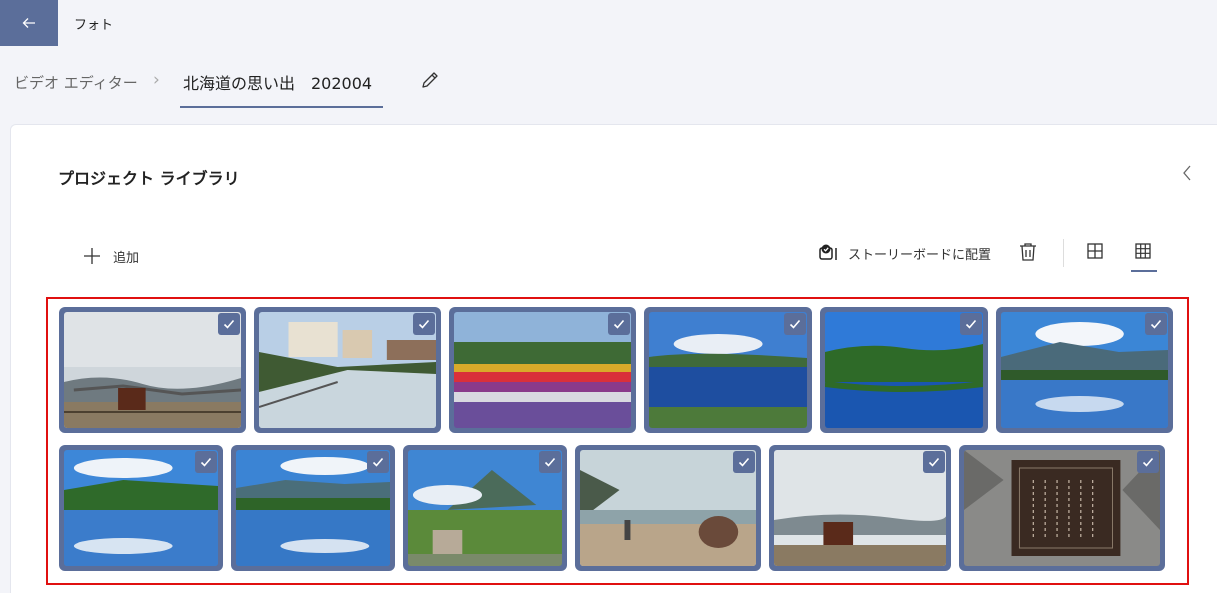 The width and height of the screenshot is (1217, 593). Describe the element at coordinates (149, 178) in the screenshot. I see `panel-title: プロジェクト ライブラリ` at that location.